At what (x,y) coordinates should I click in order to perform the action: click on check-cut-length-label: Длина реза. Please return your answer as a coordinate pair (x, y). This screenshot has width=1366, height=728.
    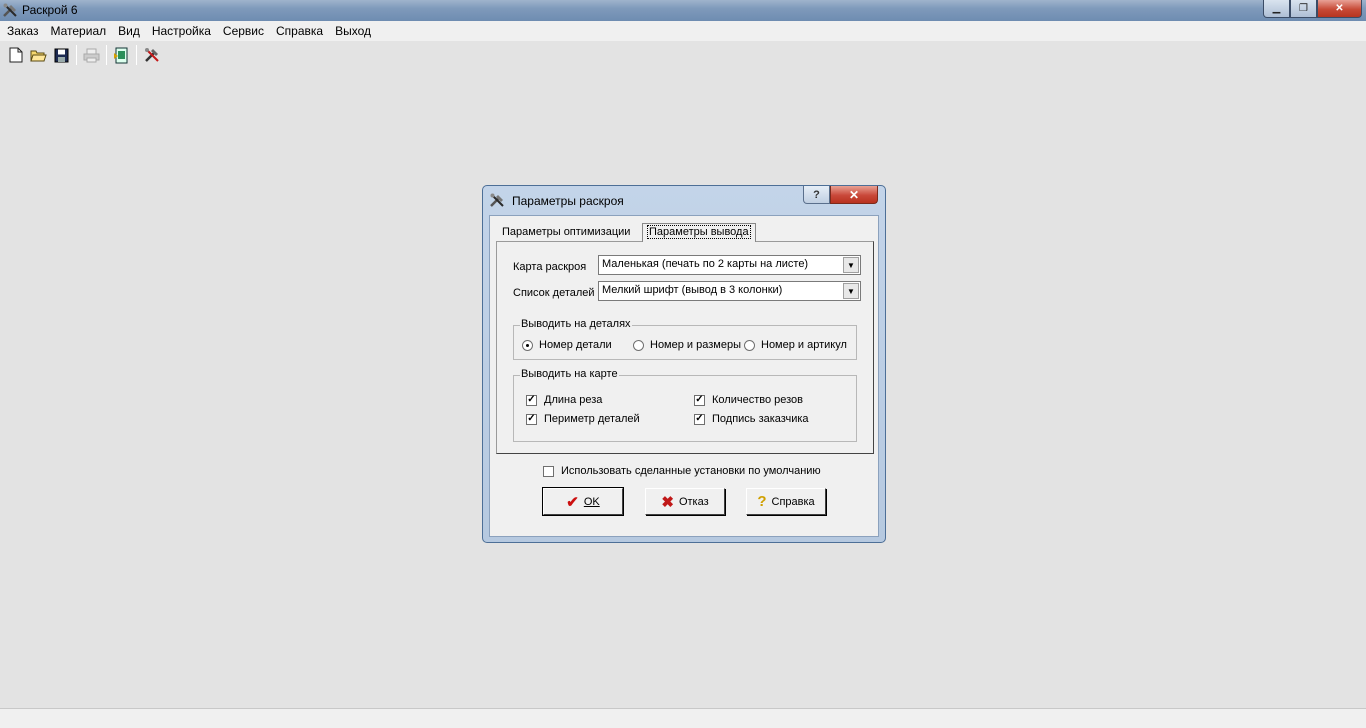
    Looking at the image, I should click on (573, 400).